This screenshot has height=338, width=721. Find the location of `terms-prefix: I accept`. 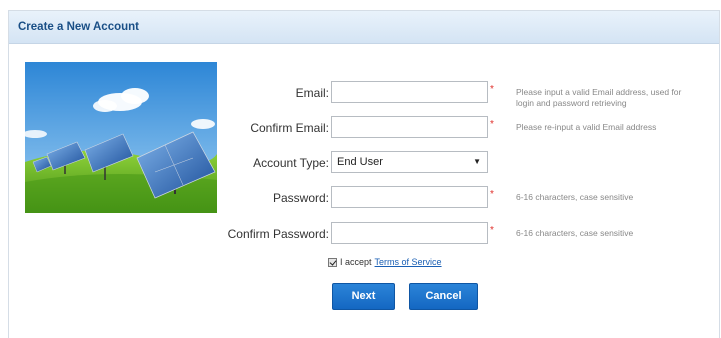

terms-prefix: I accept is located at coordinates (356, 262).